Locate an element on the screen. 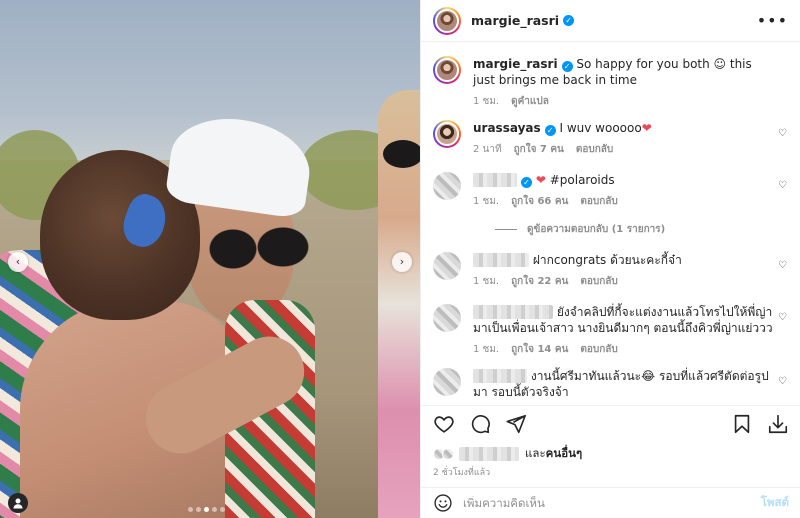  bookmark-icon is located at coordinates (742, 424).